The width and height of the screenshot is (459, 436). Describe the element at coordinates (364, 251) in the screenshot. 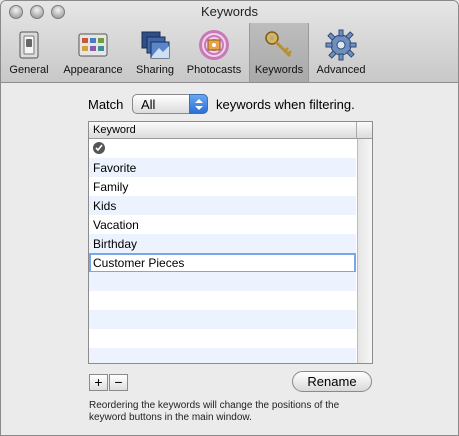

I see `vertical-scrollbar` at that location.